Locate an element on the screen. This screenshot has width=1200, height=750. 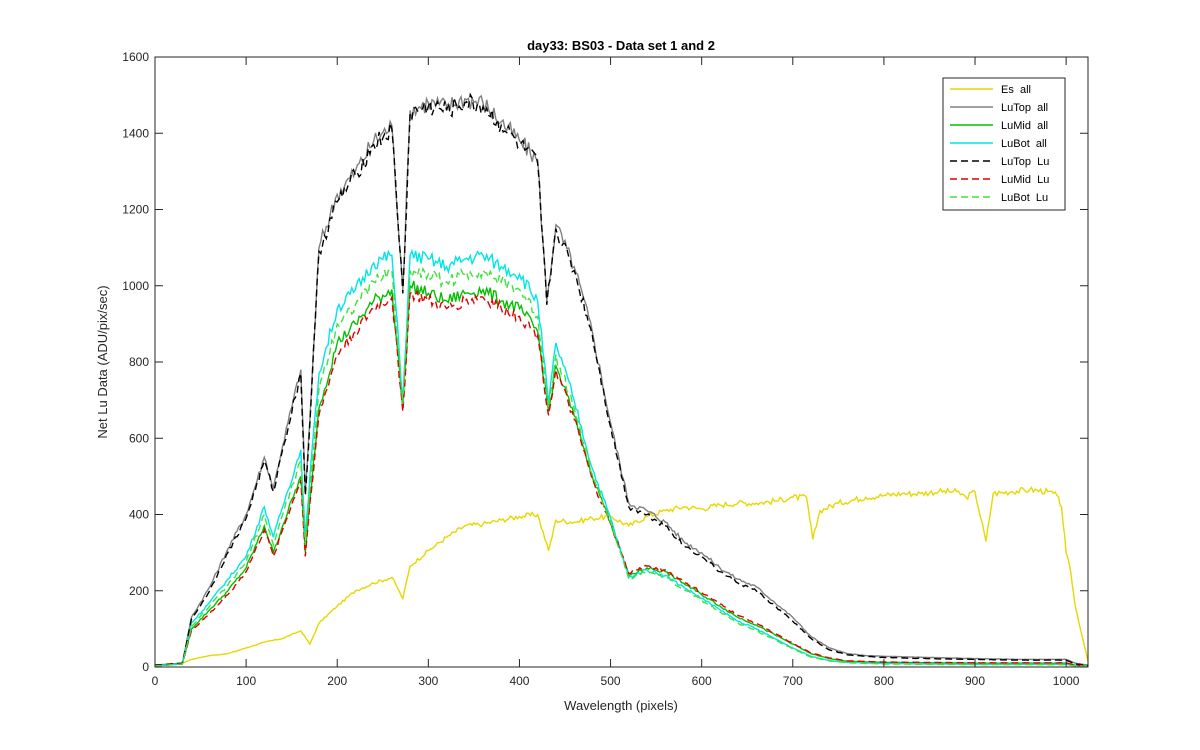
legend-entry-label: LuMid Lu is located at coordinates (1025, 180).